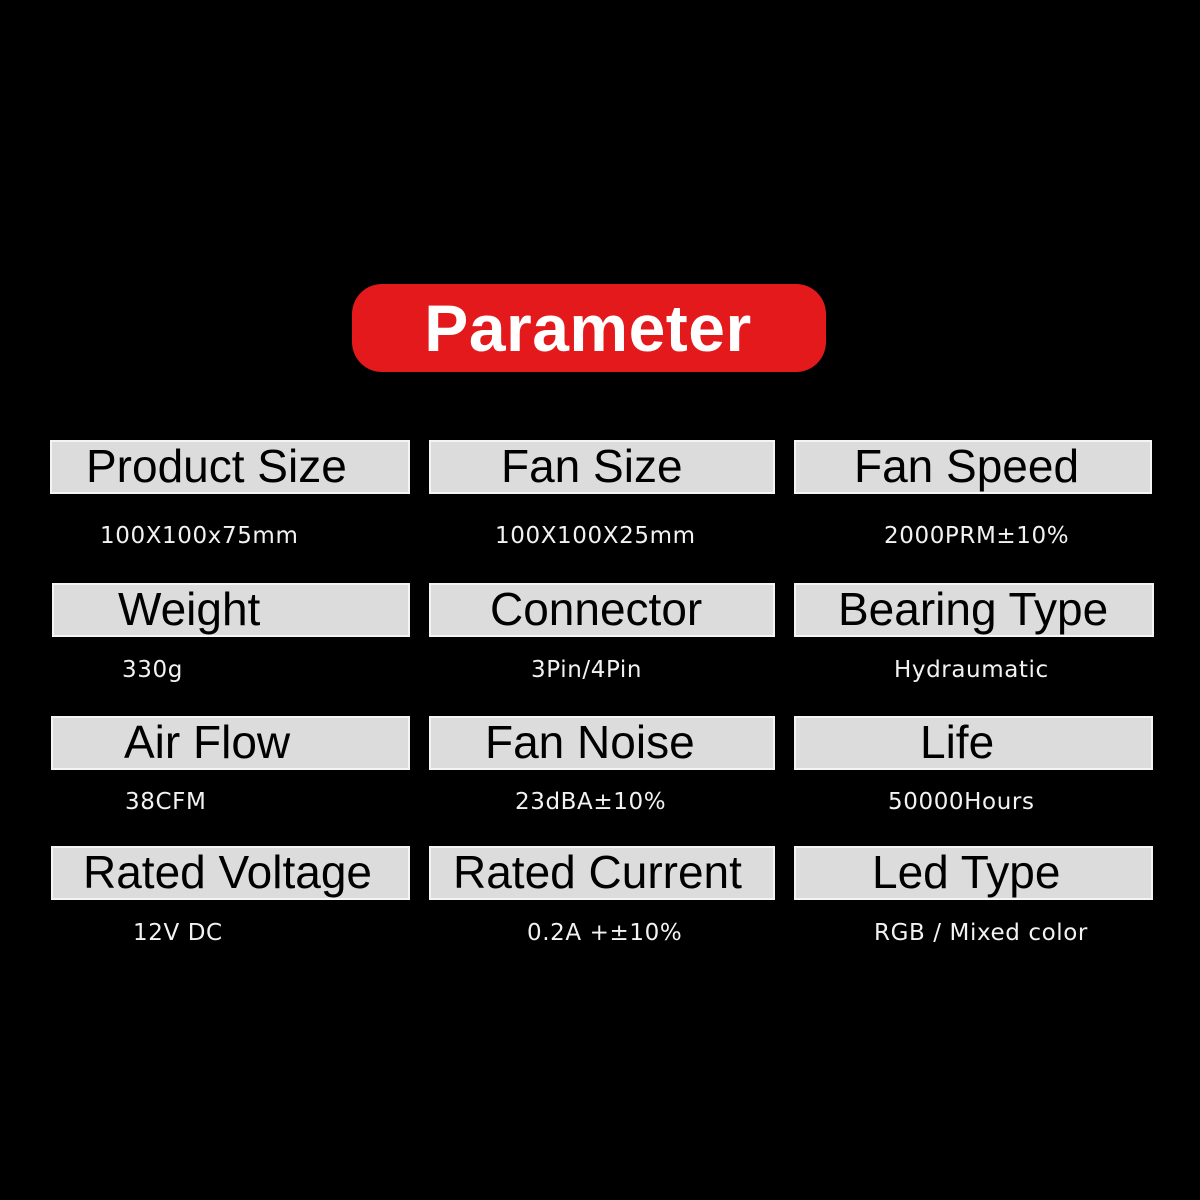  Describe the element at coordinates (207, 742) in the screenshot. I see `param-label: Air Flow` at that location.